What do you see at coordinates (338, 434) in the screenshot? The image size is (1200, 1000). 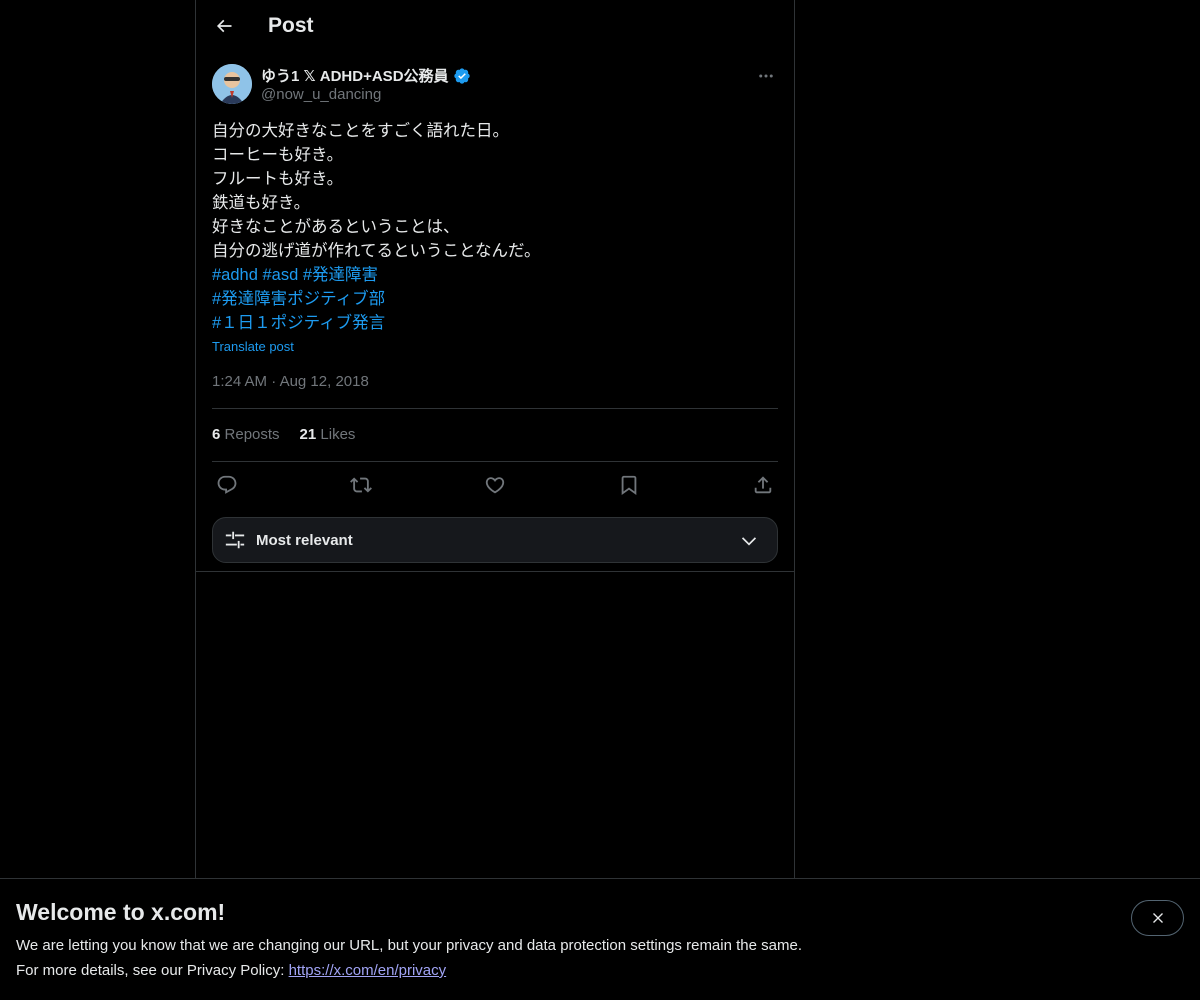 I see `likes-label: Likes` at bounding box center [338, 434].